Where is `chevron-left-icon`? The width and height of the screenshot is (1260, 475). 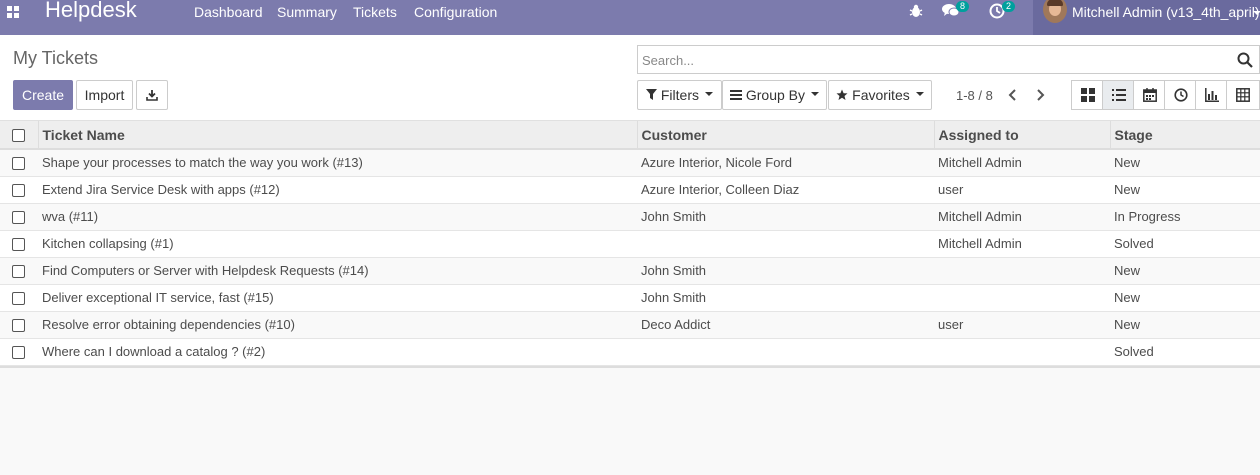
chevron-left-icon is located at coordinates (1013, 95).